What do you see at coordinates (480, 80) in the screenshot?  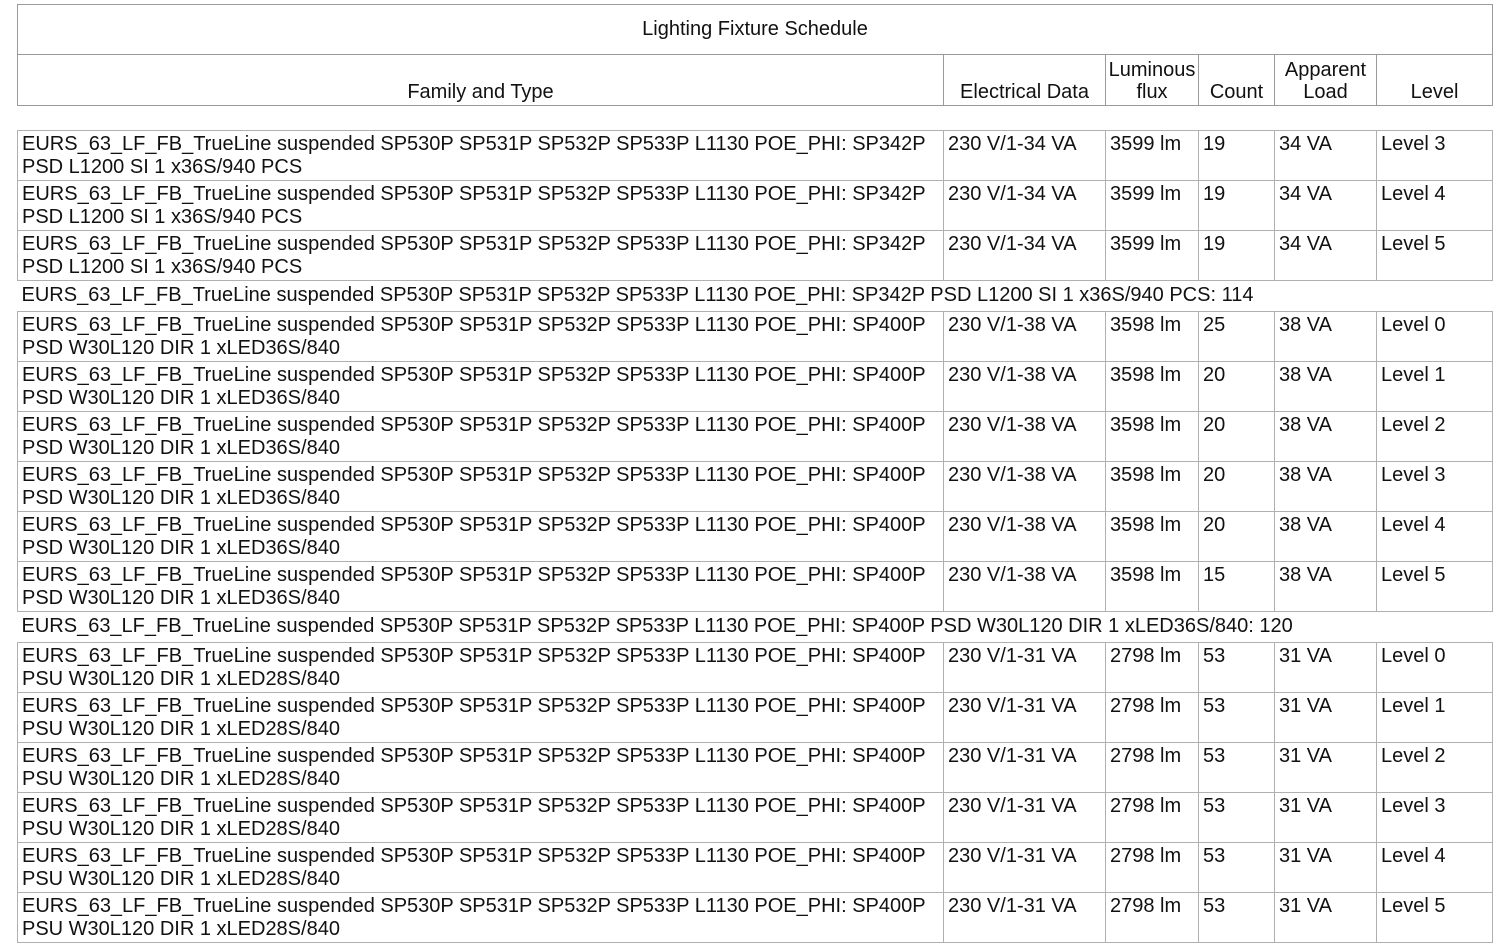 I see `column-header-family: Family and Type` at bounding box center [480, 80].